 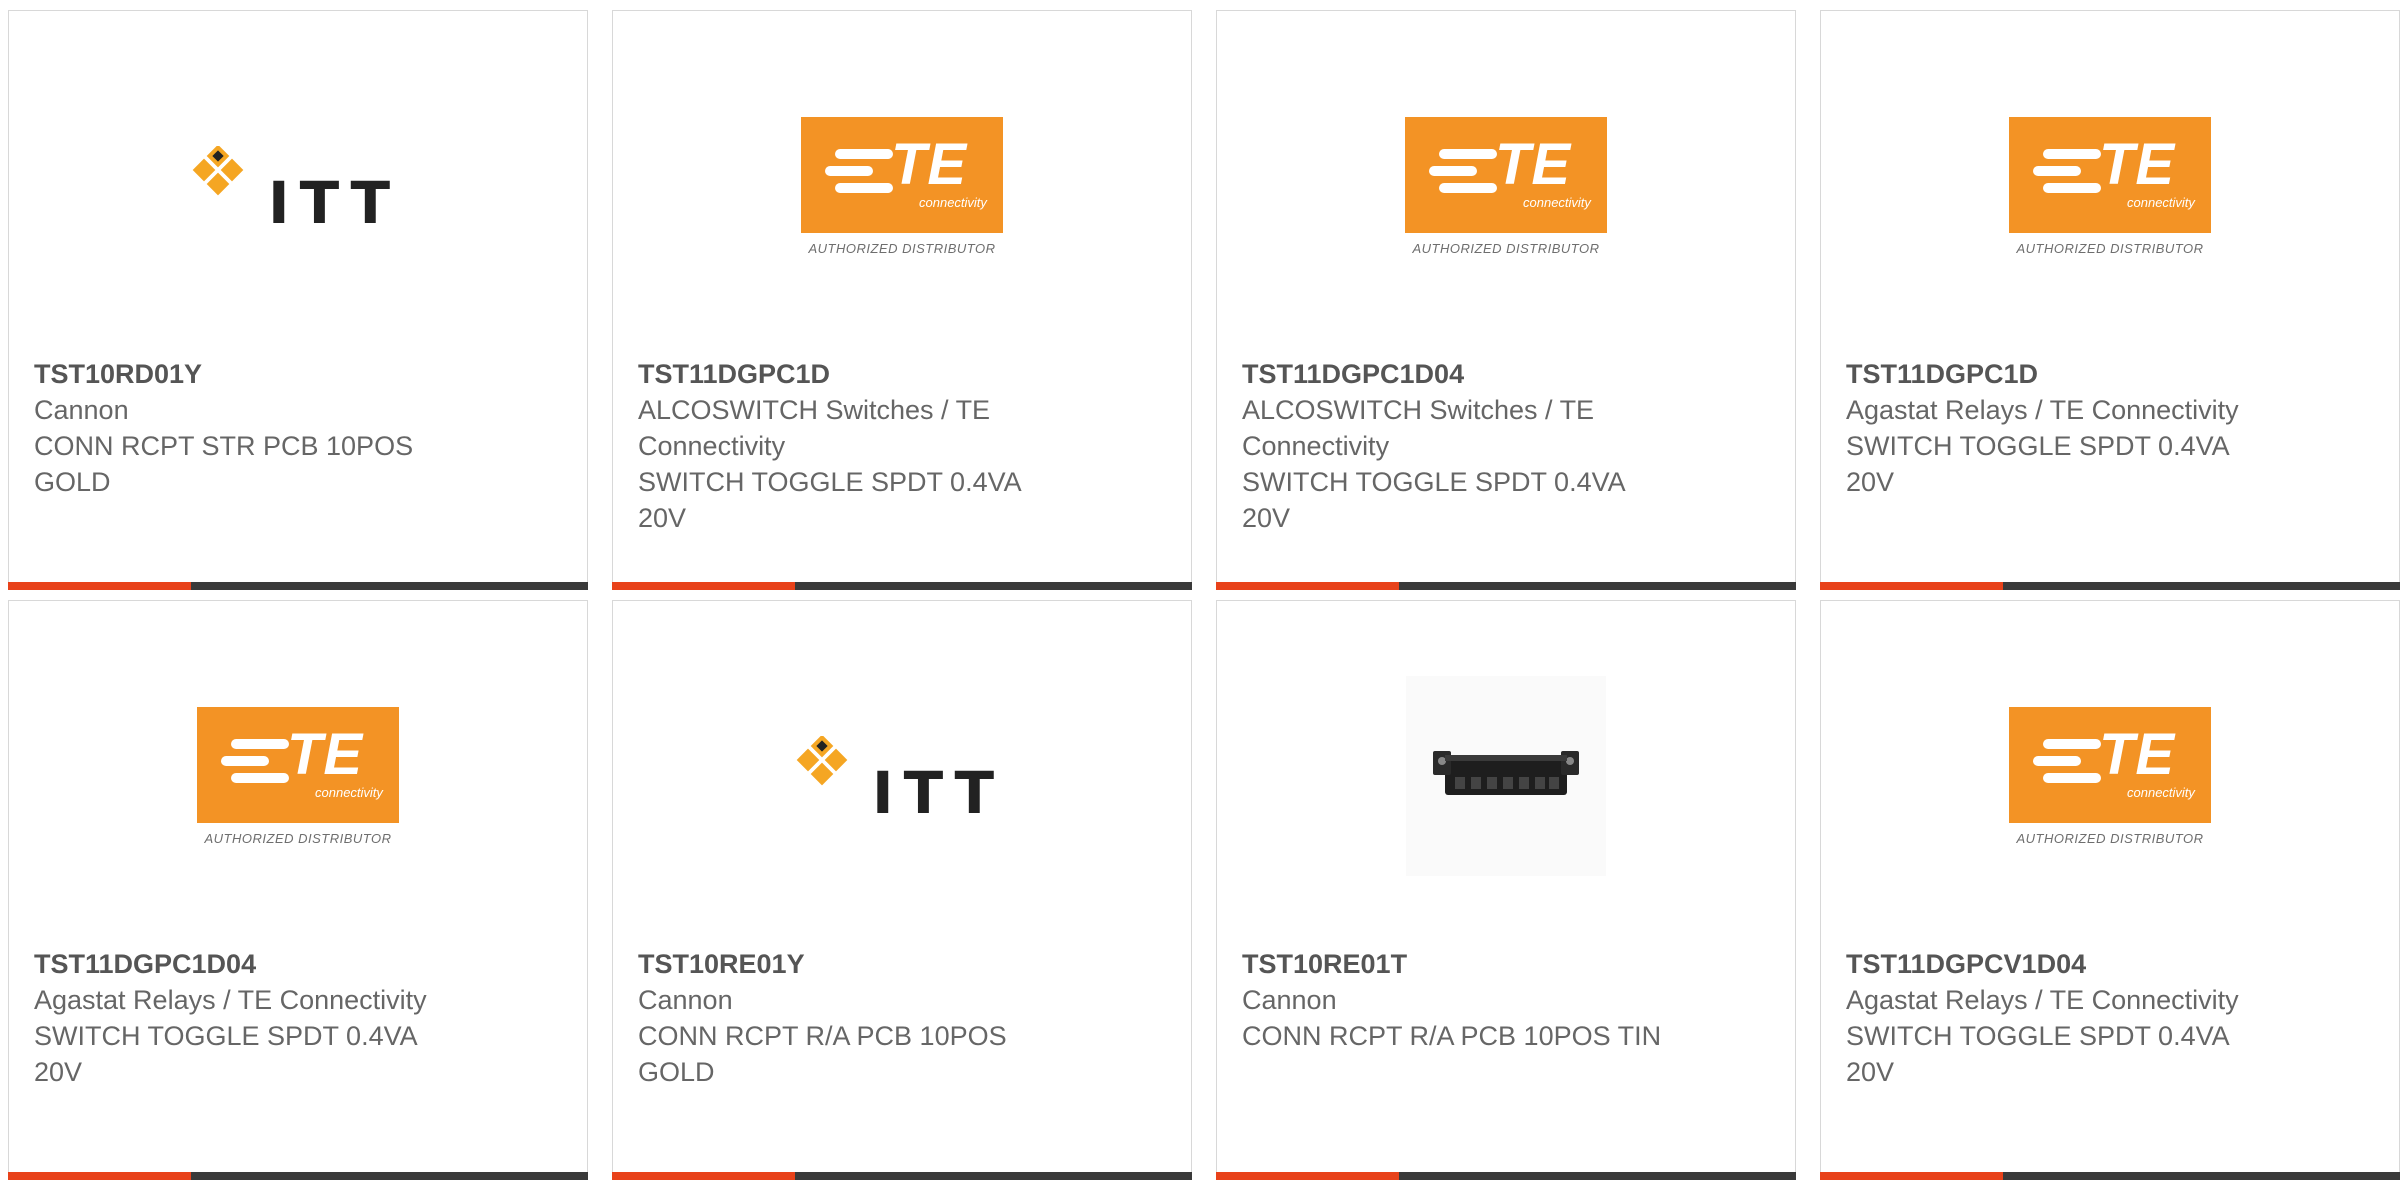 I want to click on description: CONN RCPT STR PCB 10POS GOLD, so click(x=224, y=464).